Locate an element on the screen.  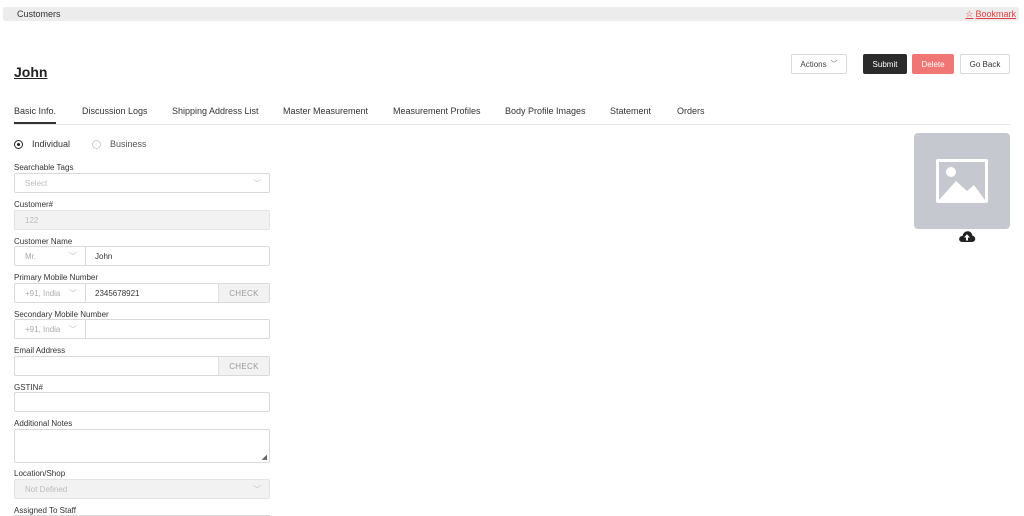
salutation-select: Mr. ﹀ is located at coordinates (50, 256).